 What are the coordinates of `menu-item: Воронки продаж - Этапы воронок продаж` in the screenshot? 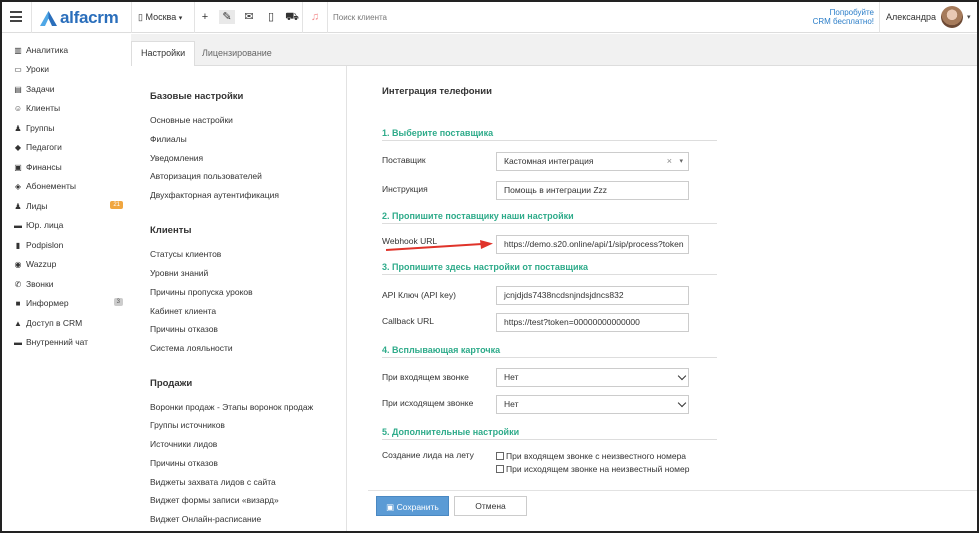 It's located at (231, 407).